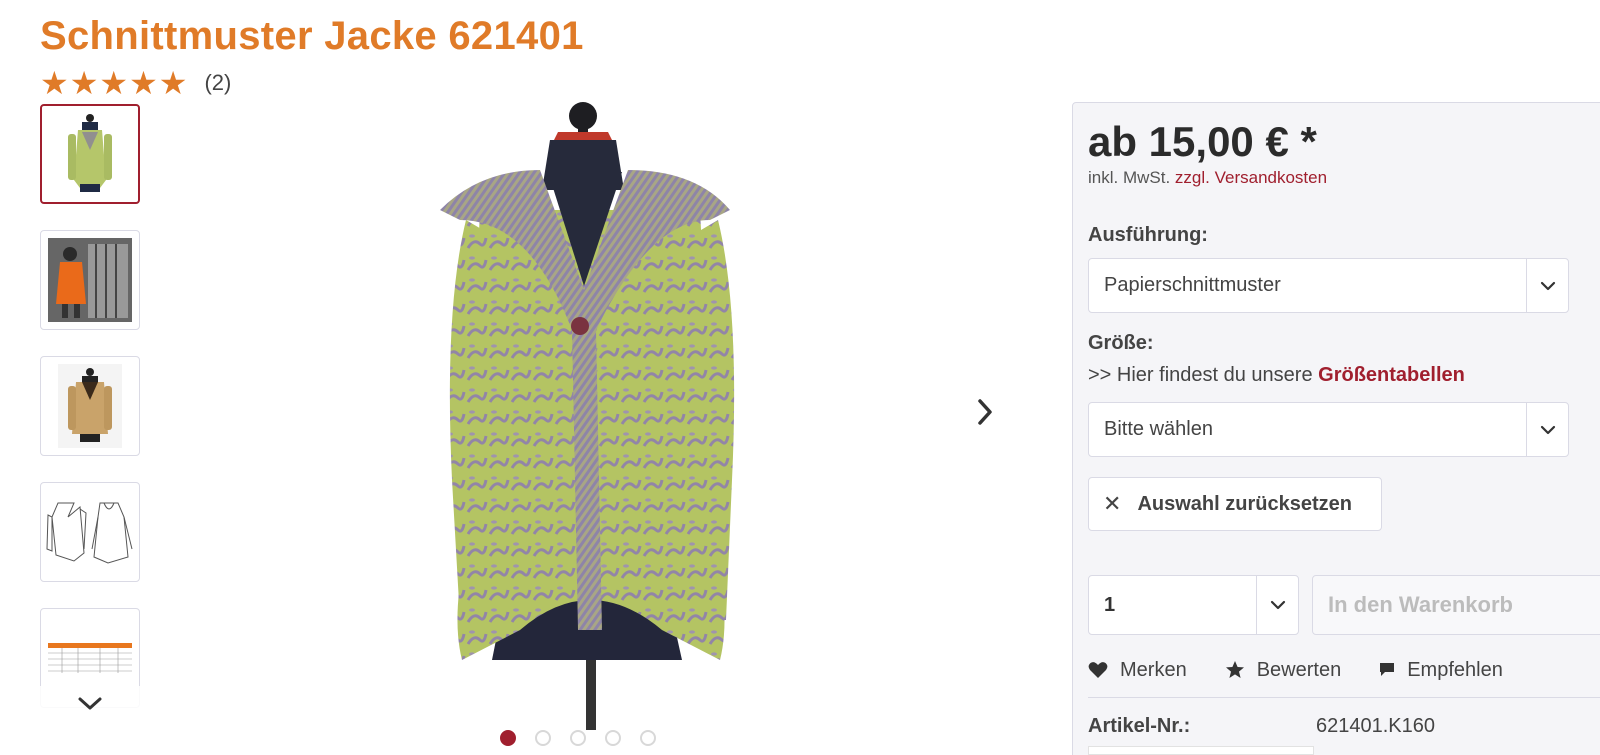  What do you see at coordinates (1121, 343) in the screenshot?
I see `size-label: Größe:` at bounding box center [1121, 343].